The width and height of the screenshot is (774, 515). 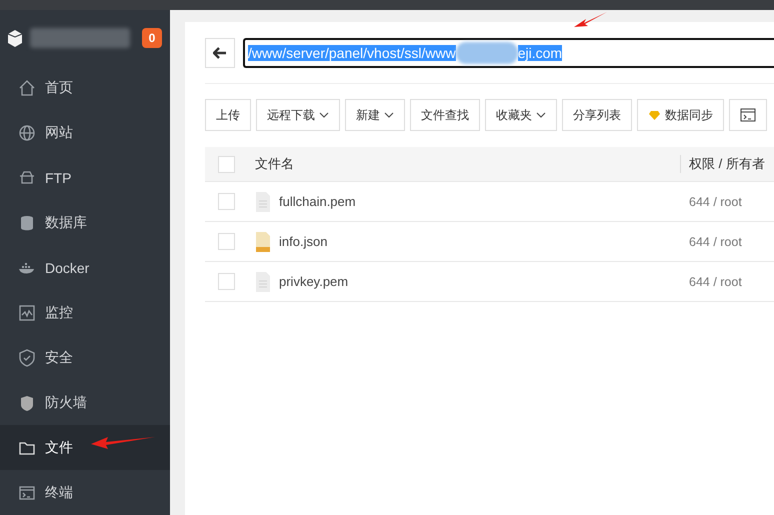 I want to click on json-file-icon, so click(x=263, y=241).